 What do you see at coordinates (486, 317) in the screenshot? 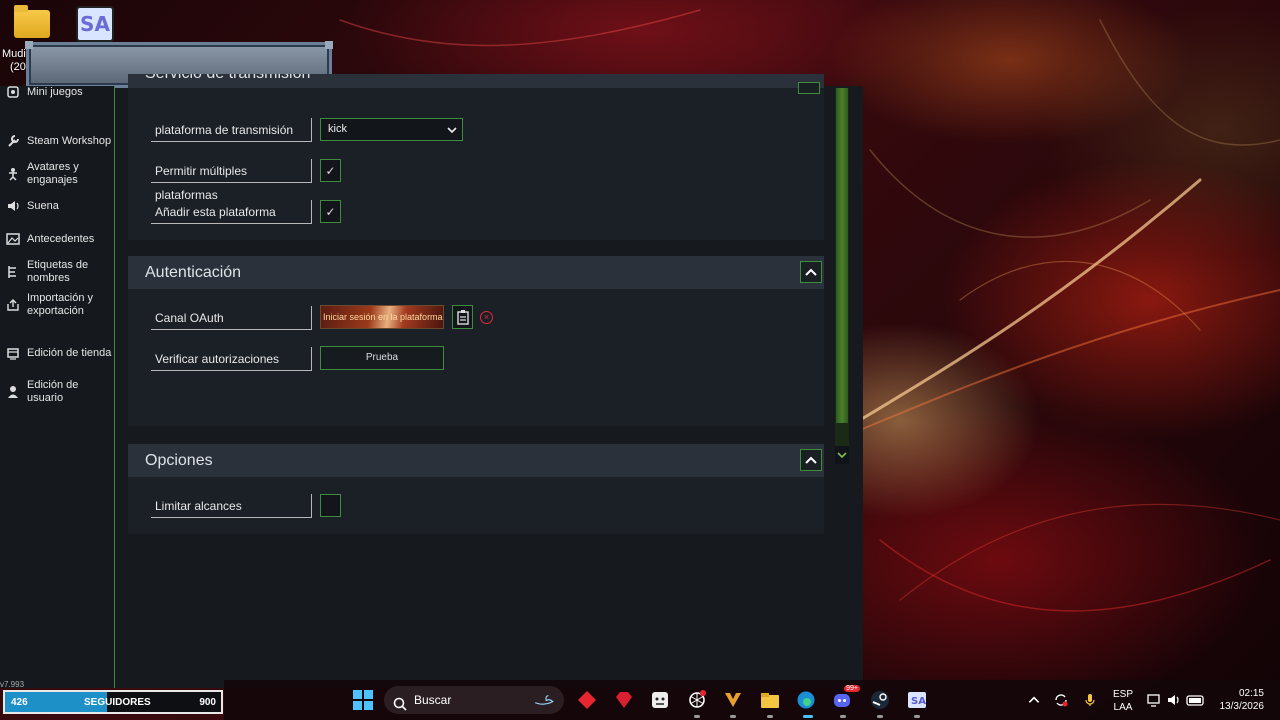
I see `clear-oauth-icon: ×` at bounding box center [486, 317].